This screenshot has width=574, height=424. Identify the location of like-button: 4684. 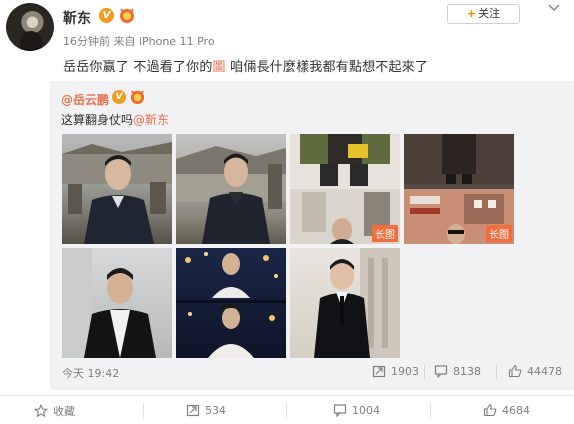
(506, 410).